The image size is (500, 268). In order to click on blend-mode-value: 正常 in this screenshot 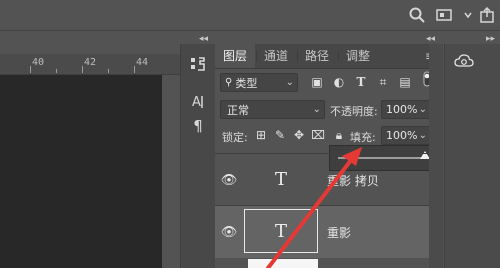, I will do `click(238, 110)`.